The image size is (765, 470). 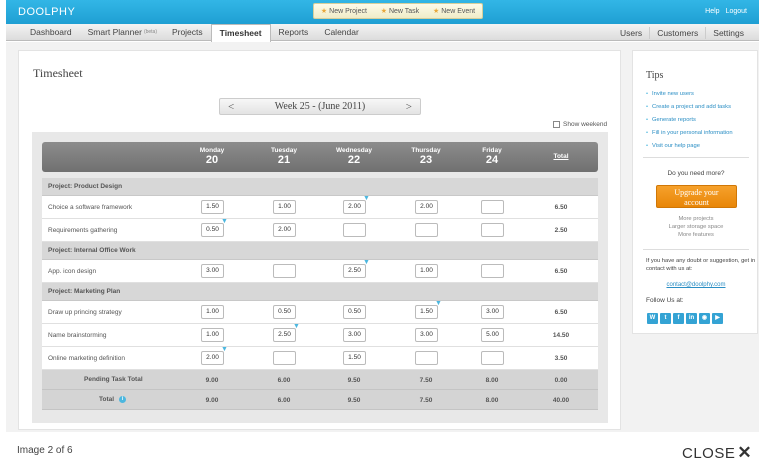 What do you see at coordinates (123, 399) in the screenshot?
I see `info-icon: i` at bounding box center [123, 399].